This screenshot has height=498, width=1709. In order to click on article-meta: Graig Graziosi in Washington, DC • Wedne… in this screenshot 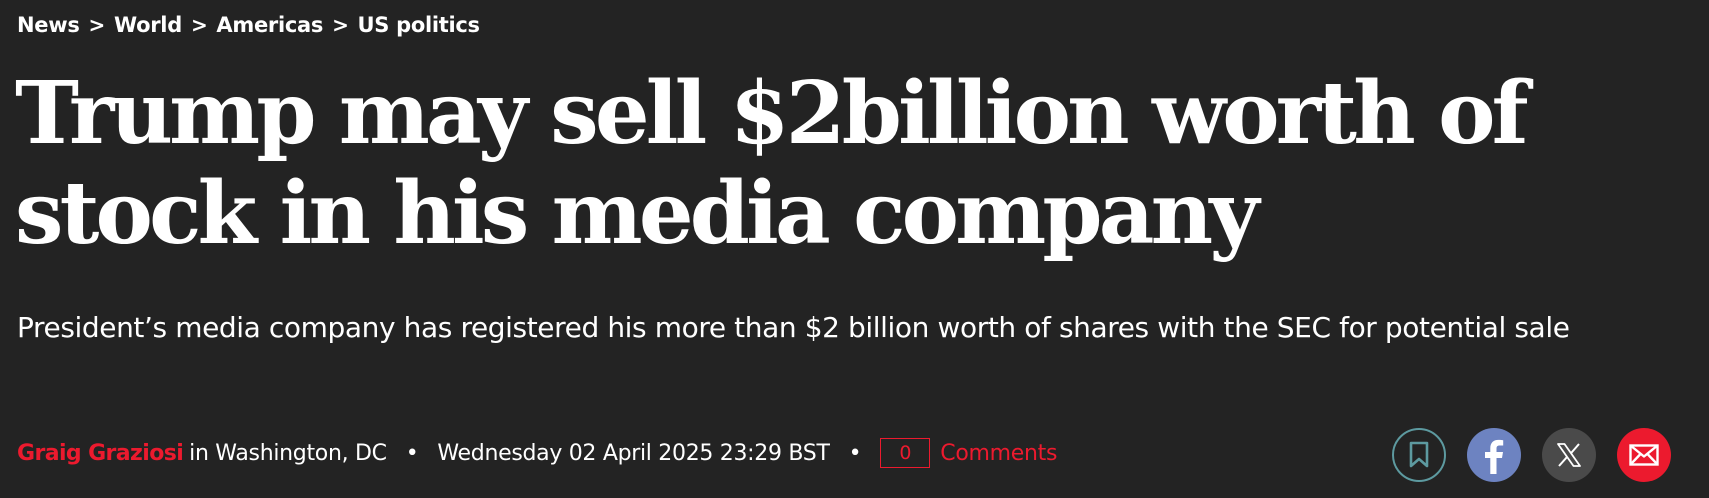, I will do `click(537, 453)`.